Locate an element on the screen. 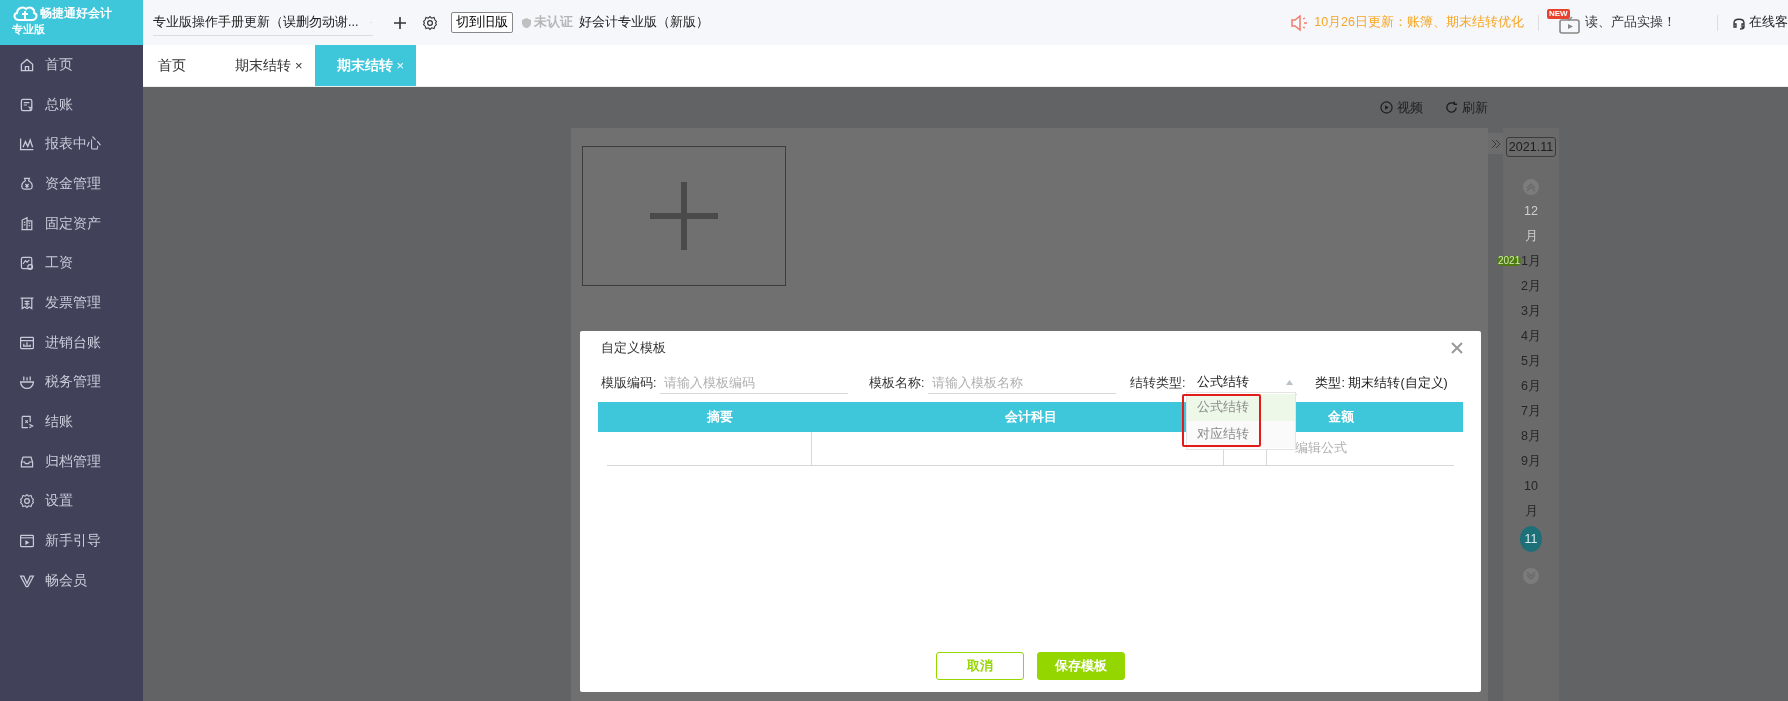 The height and width of the screenshot is (701, 1788). play-icon is located at coordinates (1386, 107).